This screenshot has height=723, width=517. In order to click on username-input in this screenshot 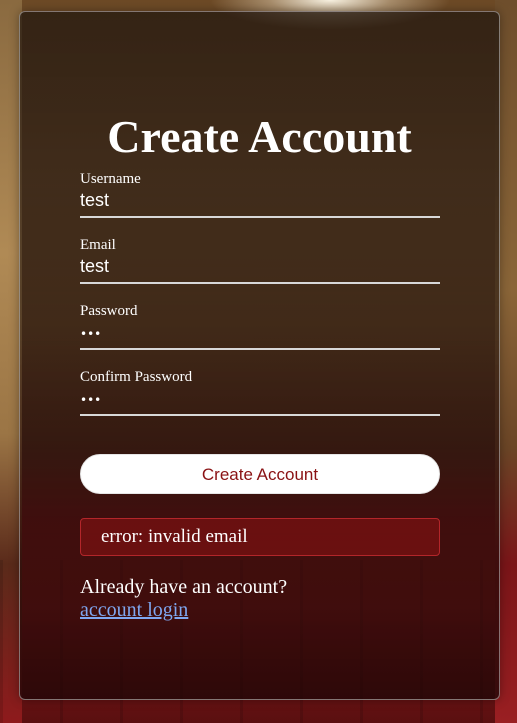, I will do `click(260, 200)`.